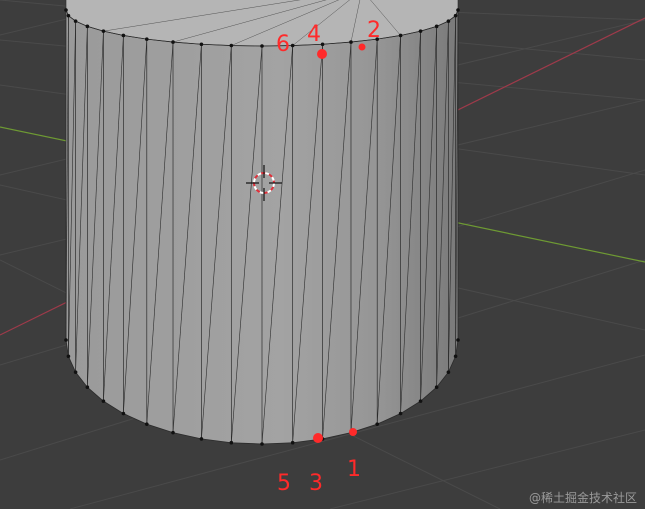 The width and height of the screenshot is (645, 509). I want to click on watermark: @稀土掘金技术社区, so click(582, 498).